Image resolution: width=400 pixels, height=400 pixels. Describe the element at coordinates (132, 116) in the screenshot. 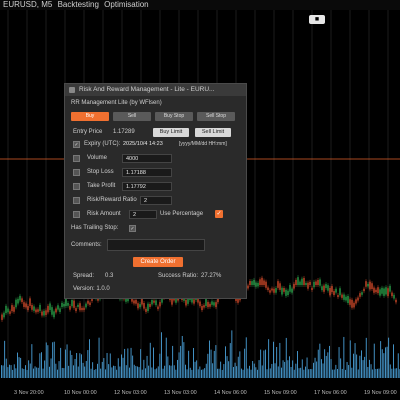

I see `tab-sell: Sell` at that location.